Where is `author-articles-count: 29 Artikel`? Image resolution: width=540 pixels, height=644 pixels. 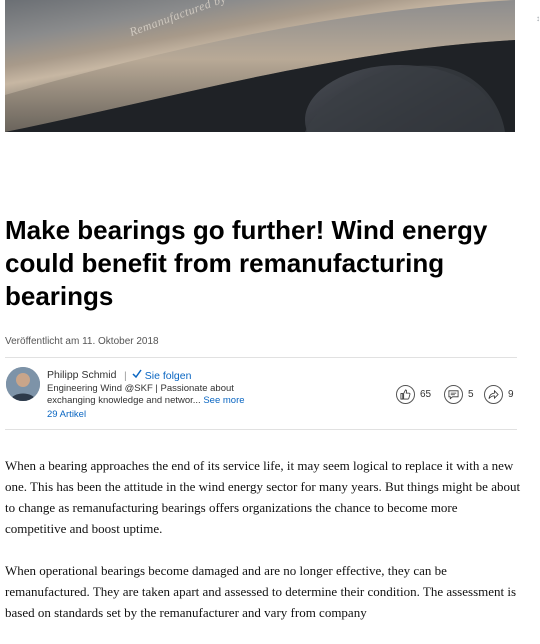 author-articles-count: 29 Artikel is located at coordinates (66, 414).